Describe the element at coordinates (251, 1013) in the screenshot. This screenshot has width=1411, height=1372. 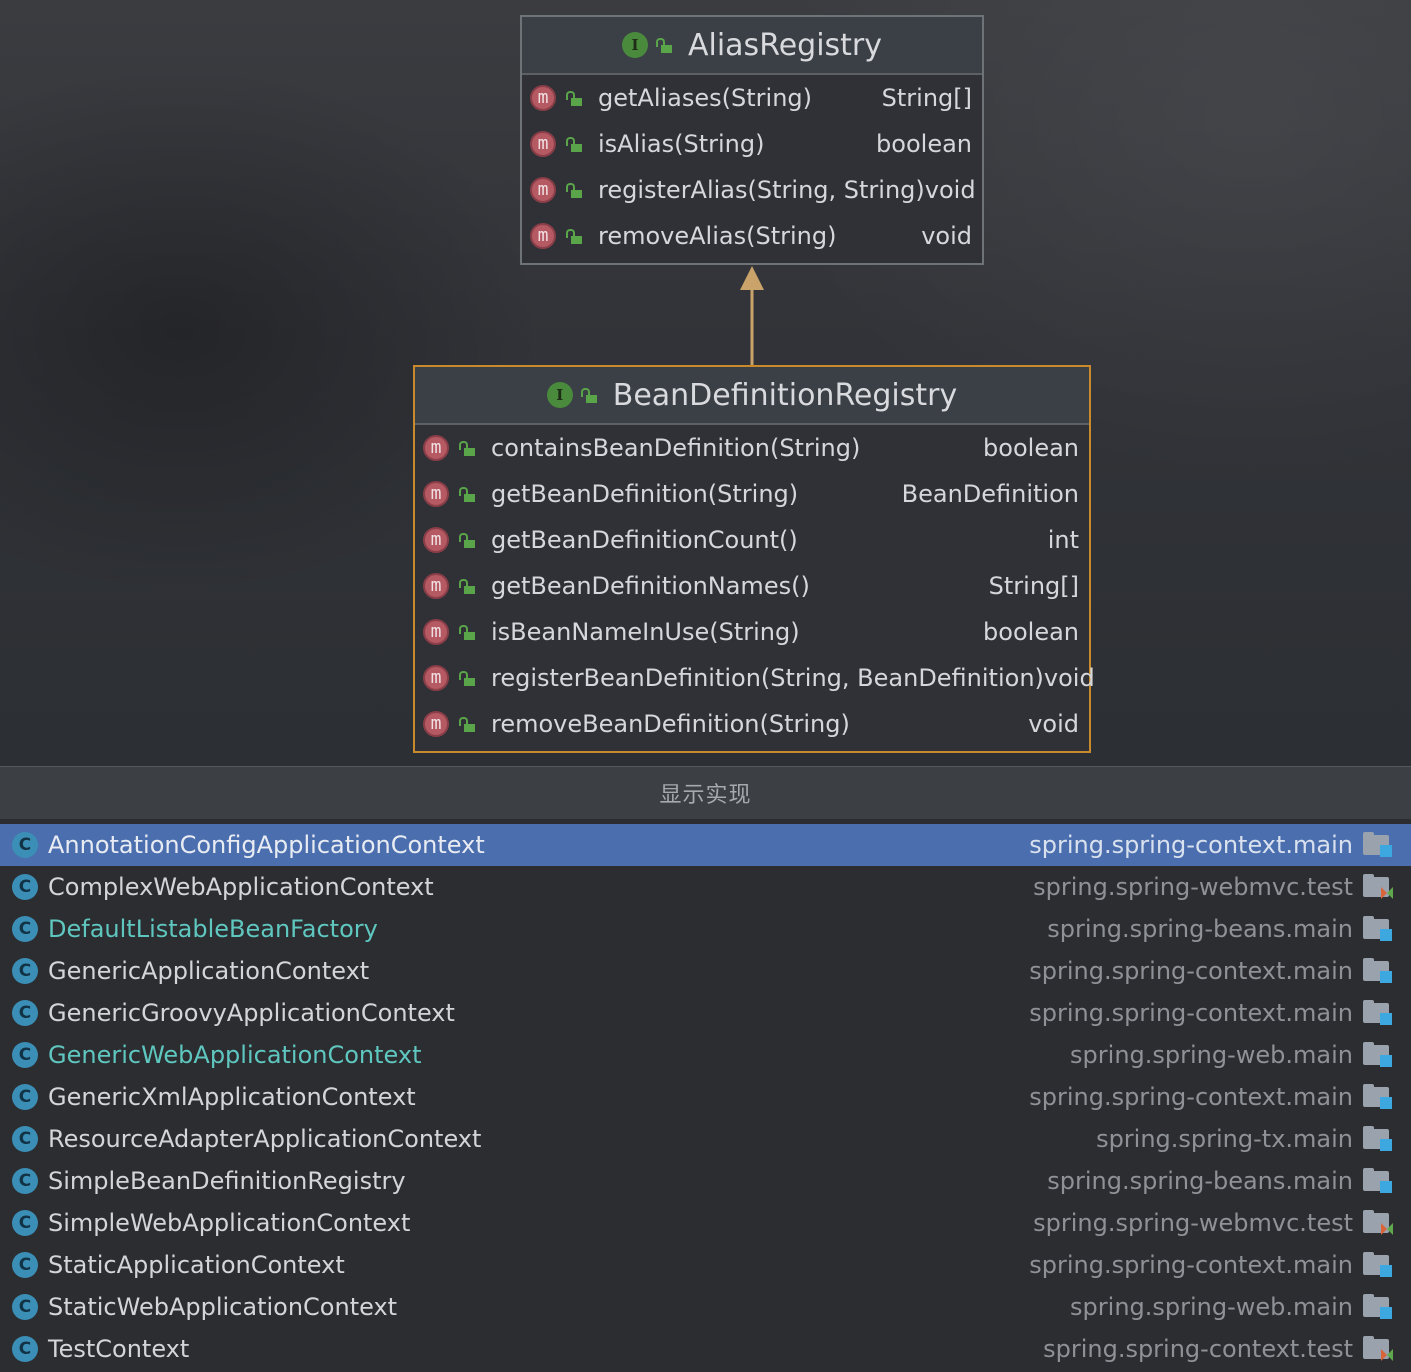
I see `class-name: GenericGroovyApplicationContext` at that location.